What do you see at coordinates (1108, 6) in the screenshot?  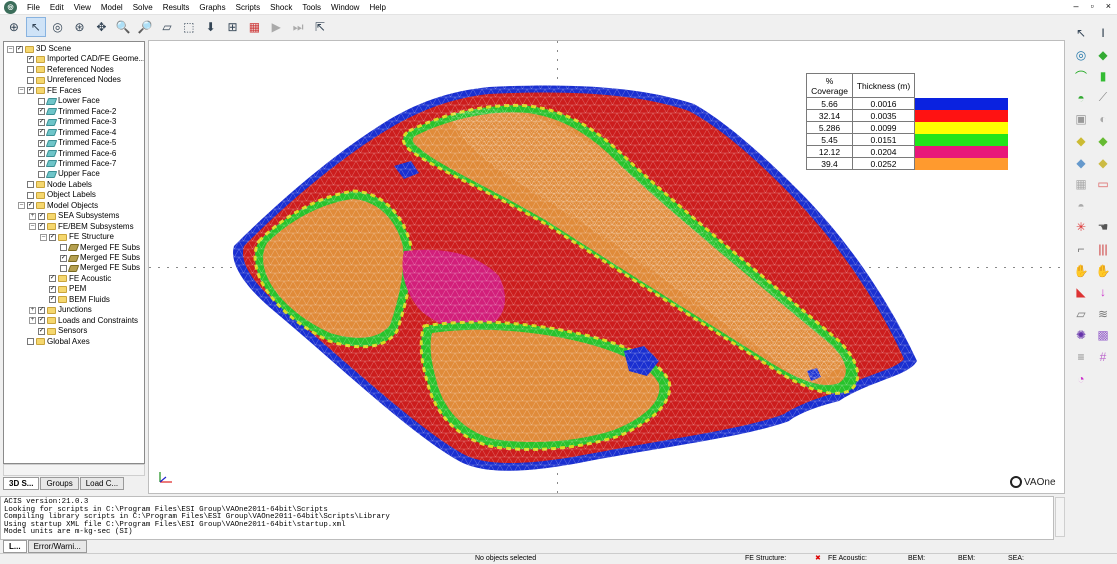 I see `close-button: ×` at bounding box center [1108, 6].